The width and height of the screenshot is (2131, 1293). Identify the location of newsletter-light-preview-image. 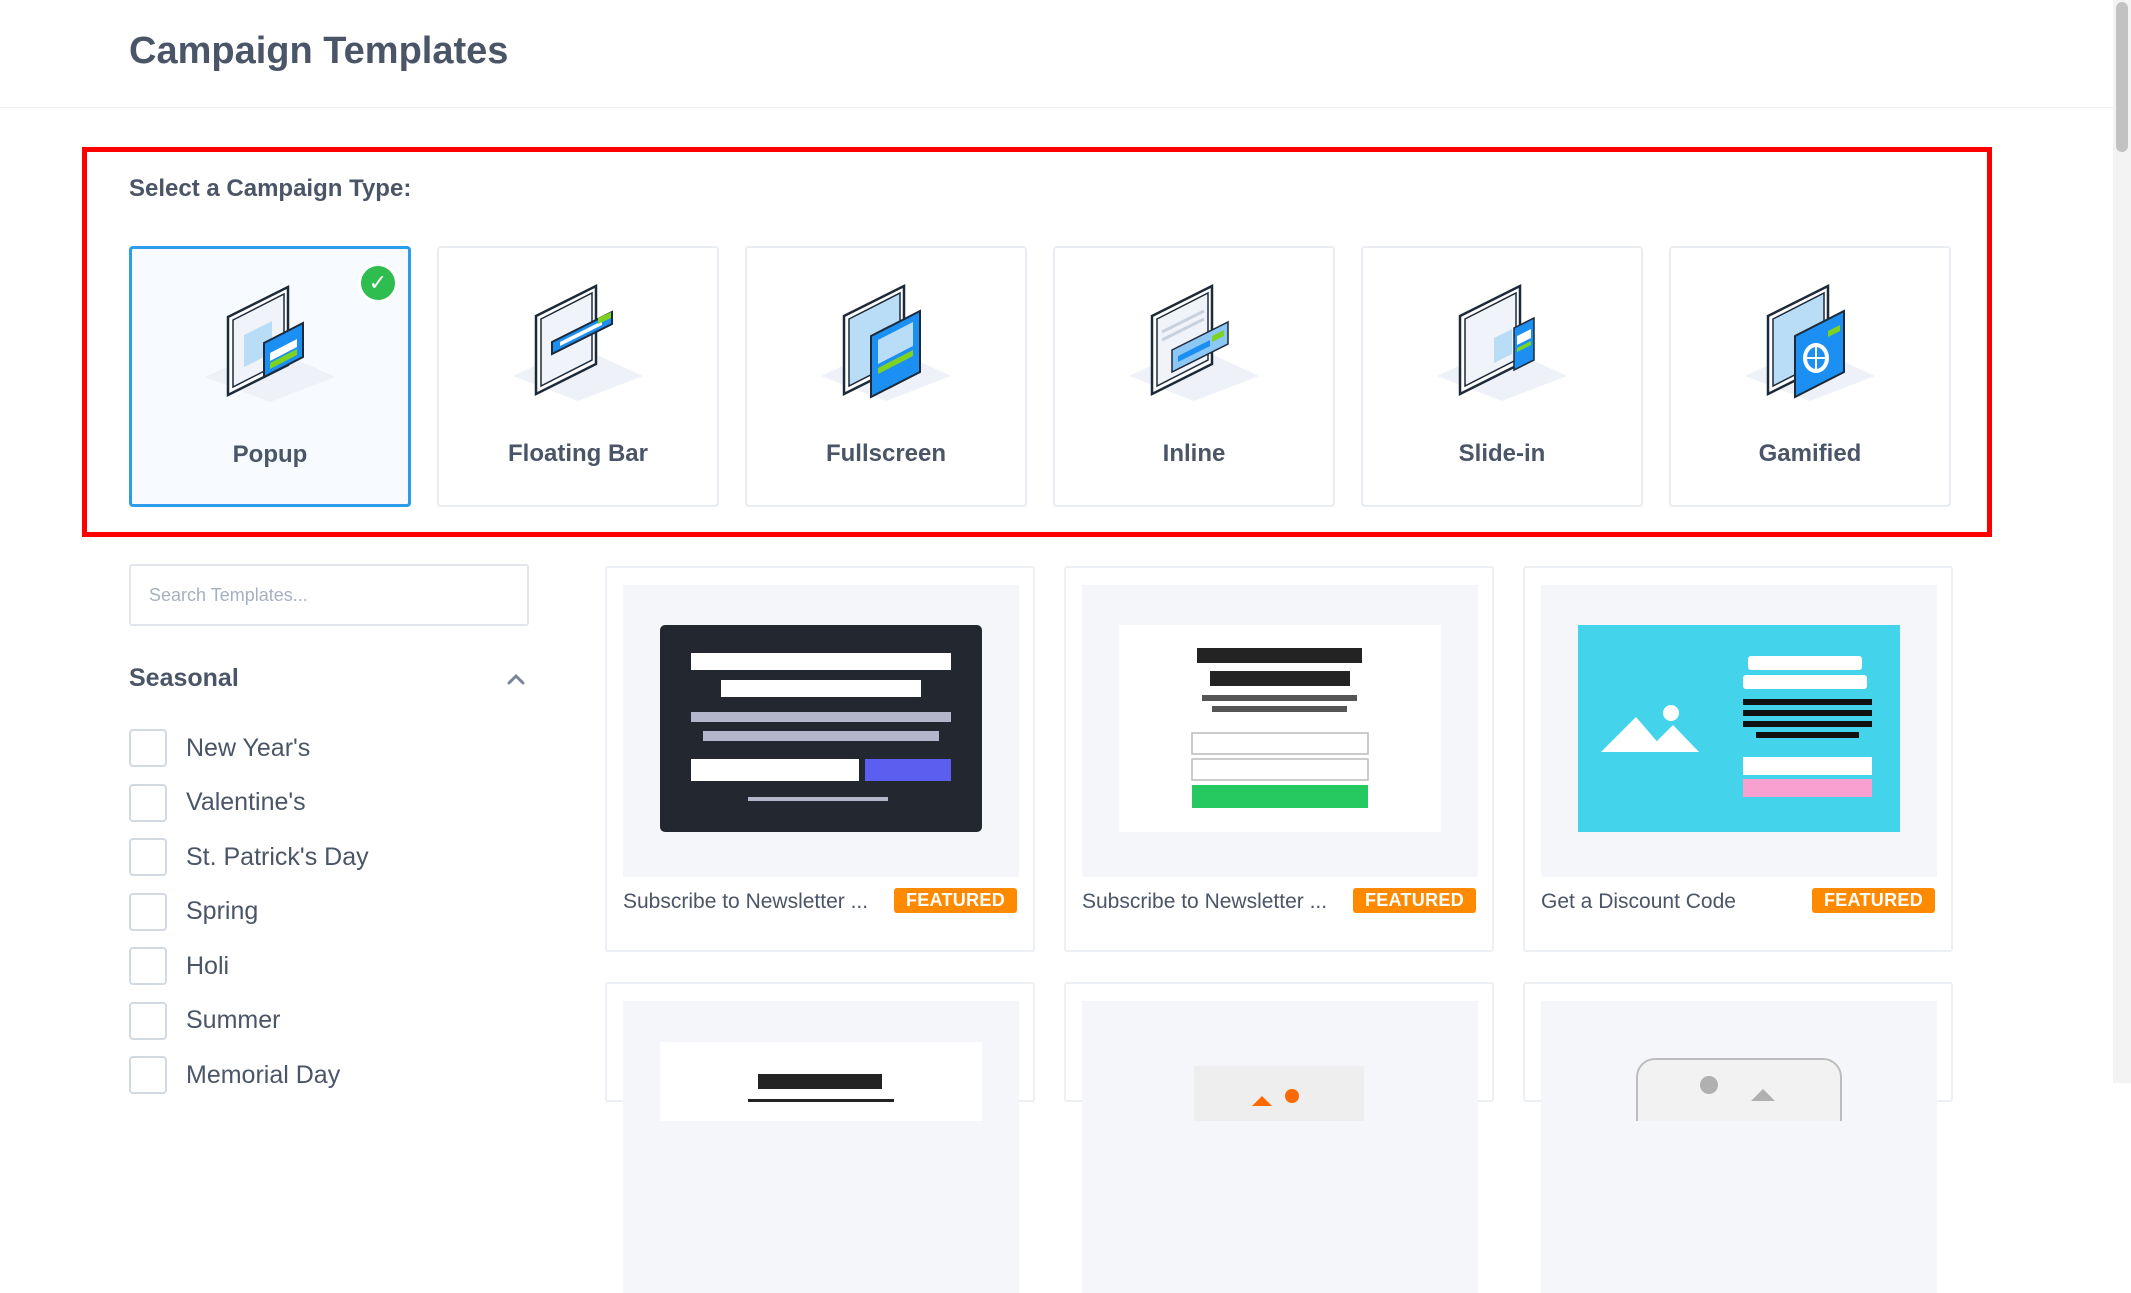
(1280, 728).